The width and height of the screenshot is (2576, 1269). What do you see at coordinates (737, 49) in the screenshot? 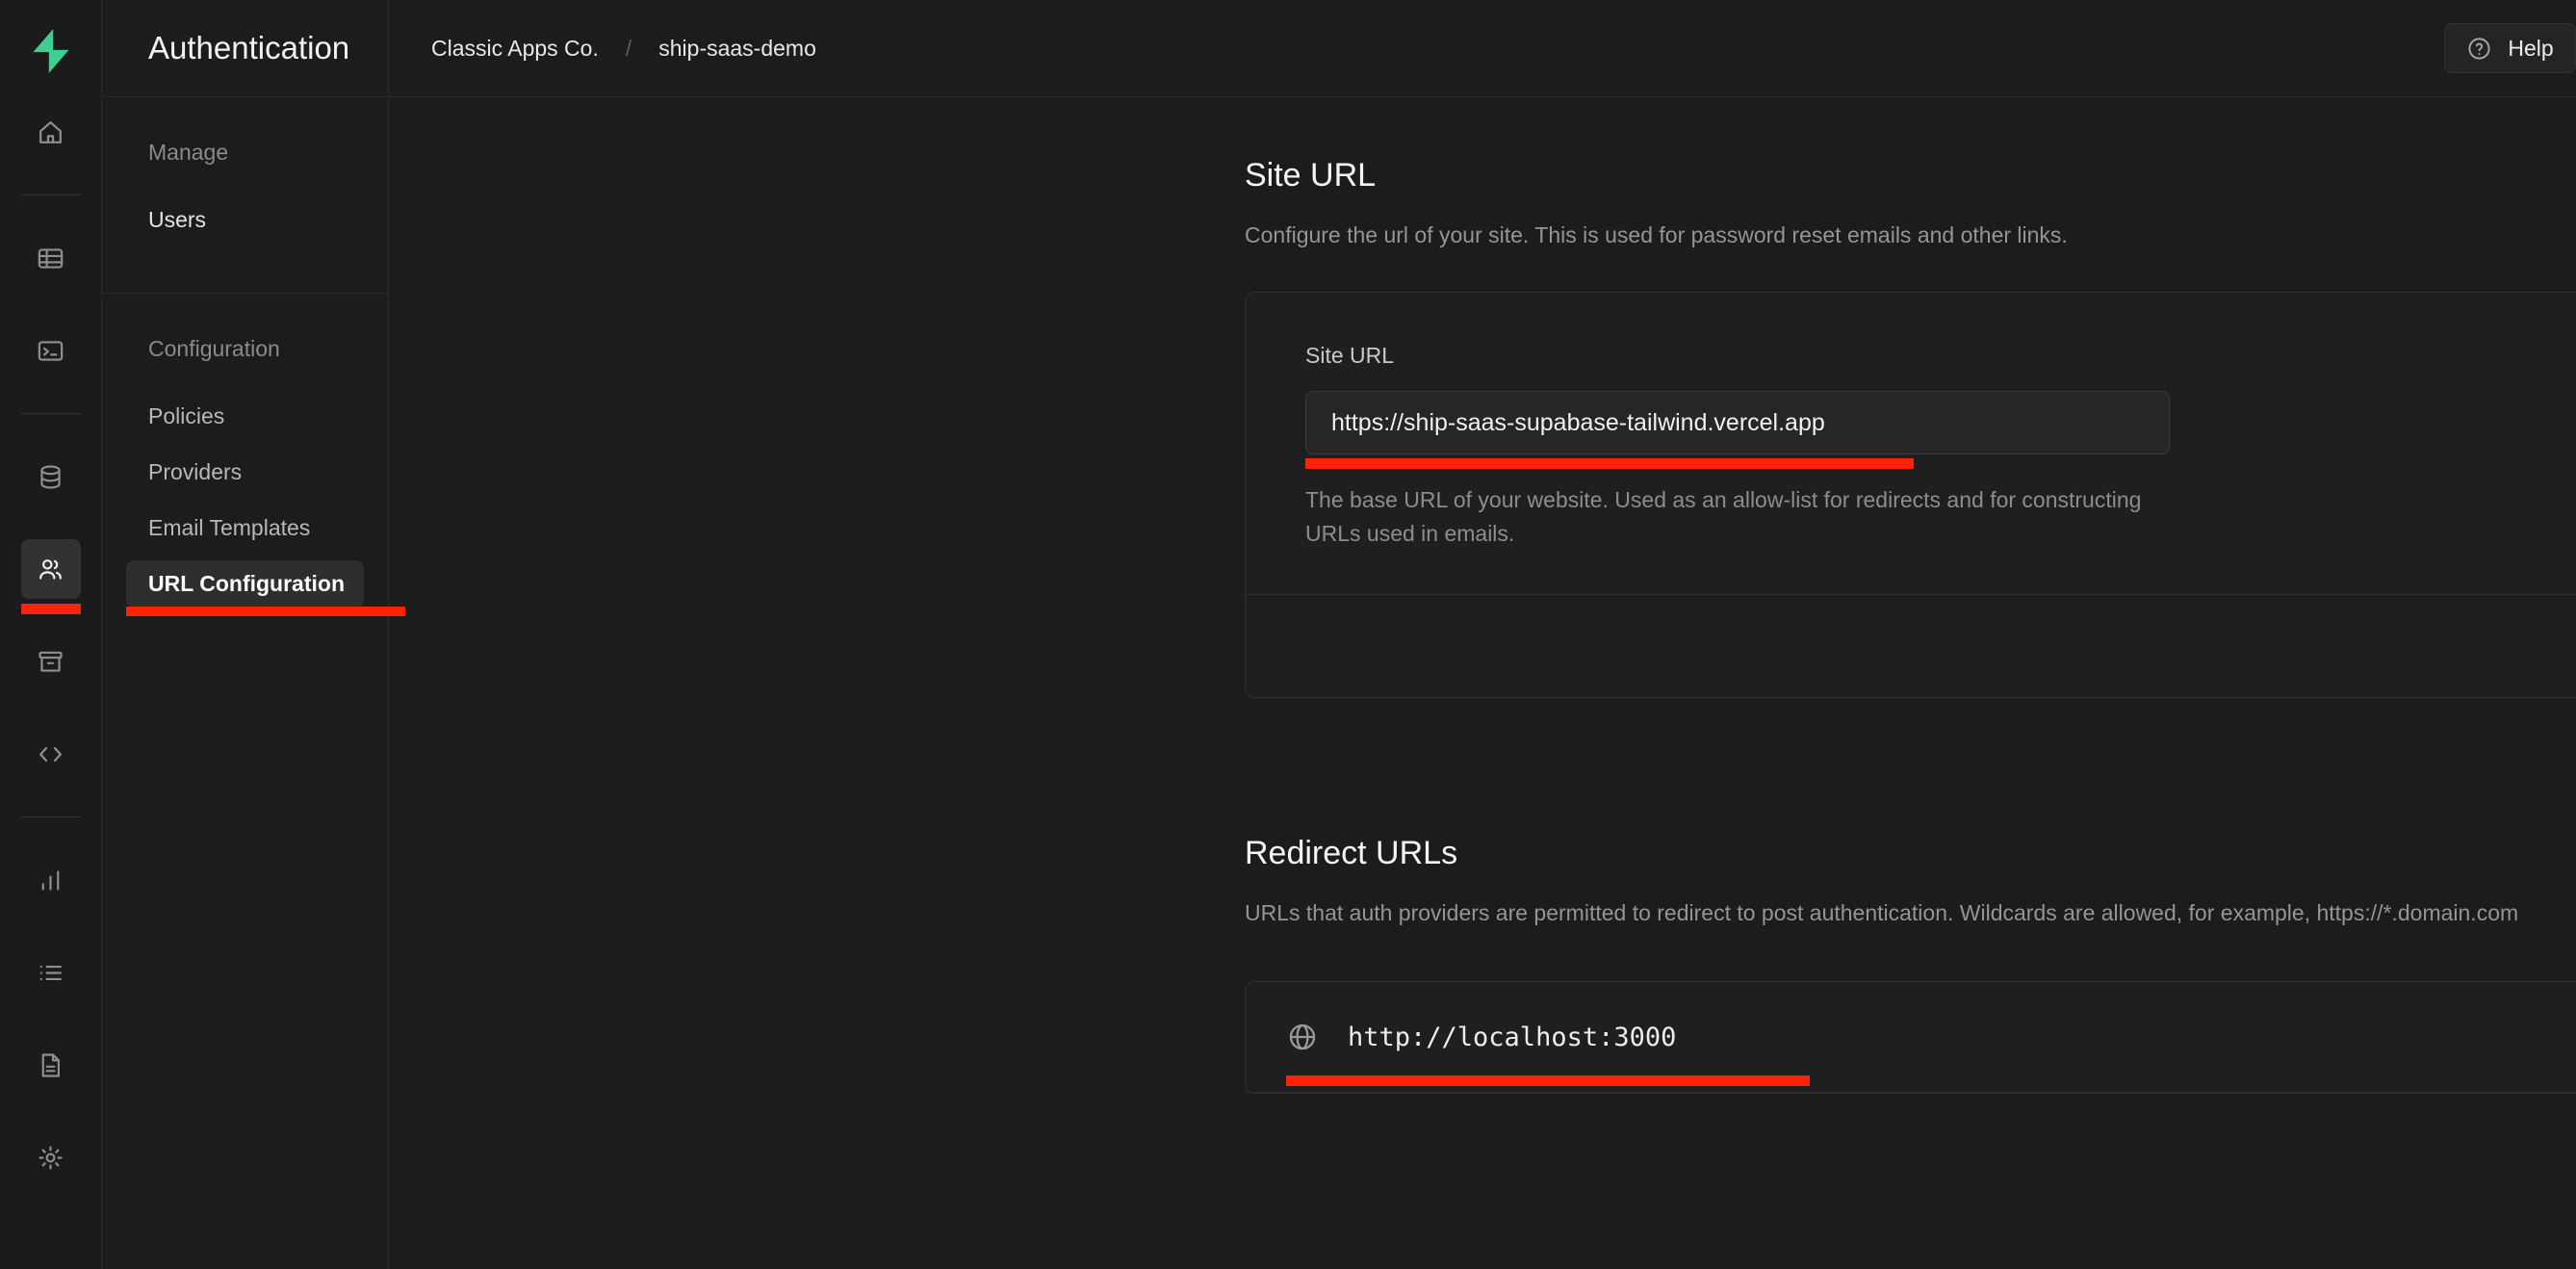
I see `breadcrumb-project: ship-saas-demo` at bounding box center [737, 49].